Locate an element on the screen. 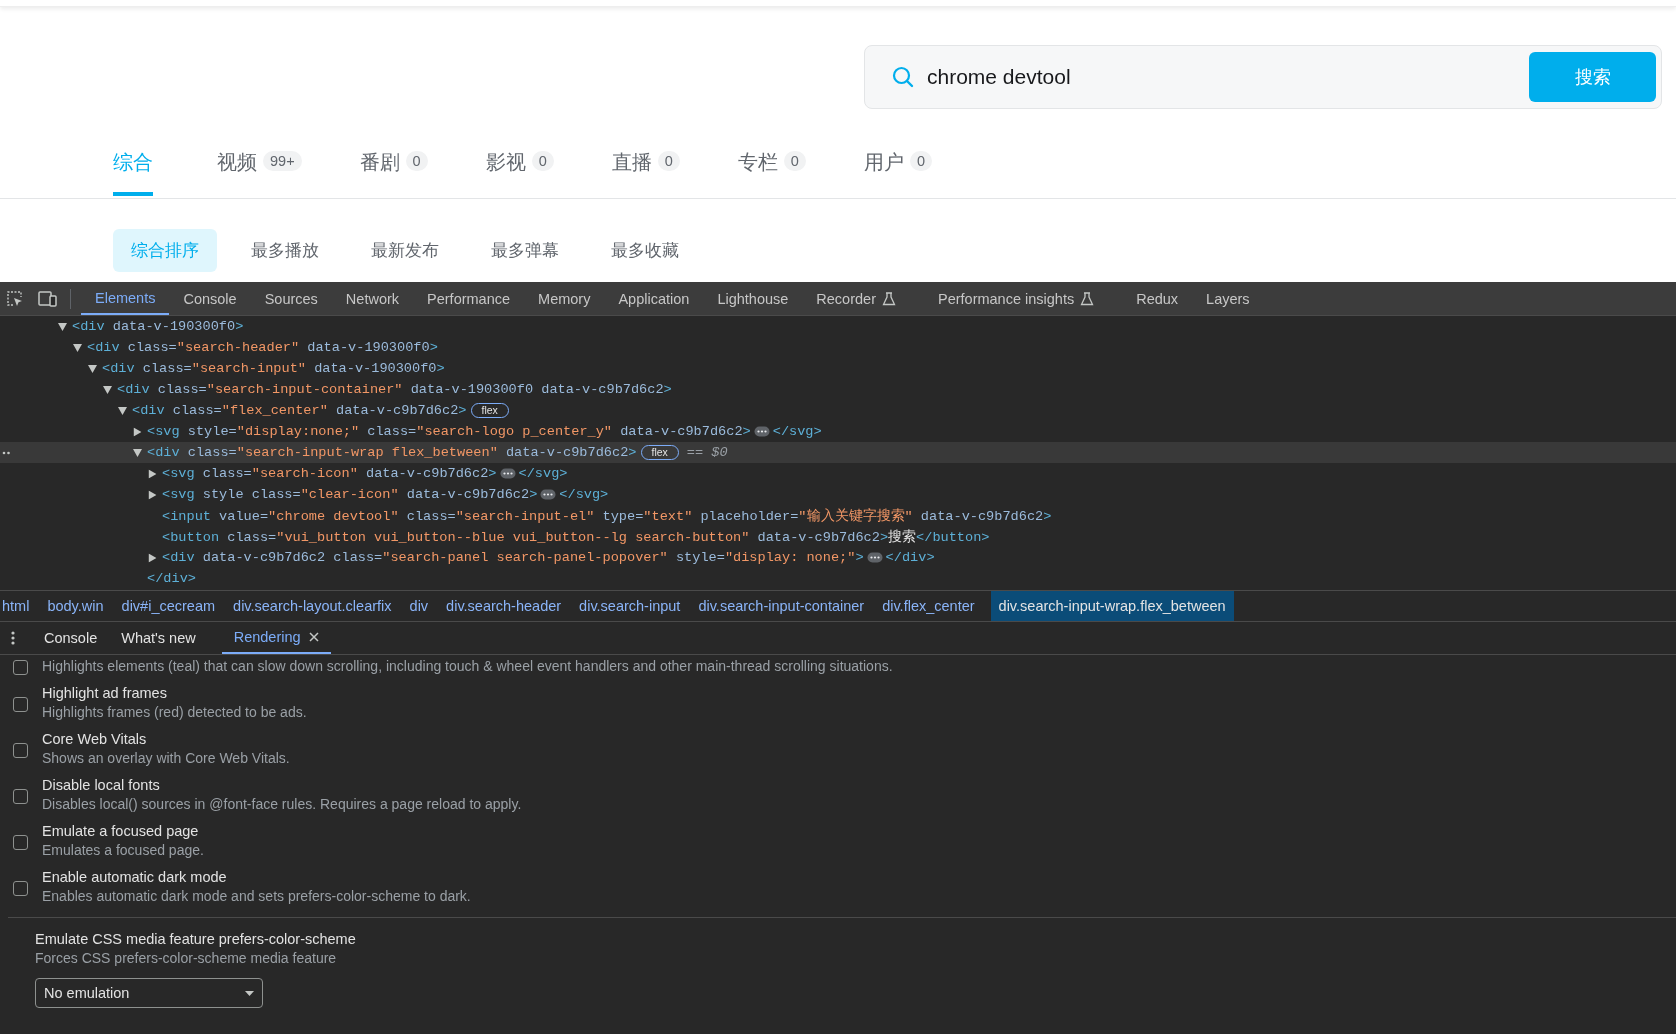 Image resolution: width=1676 pixels, height=1034 pixels. category-tab: 影视 0 is located at coordinates (519, 171).